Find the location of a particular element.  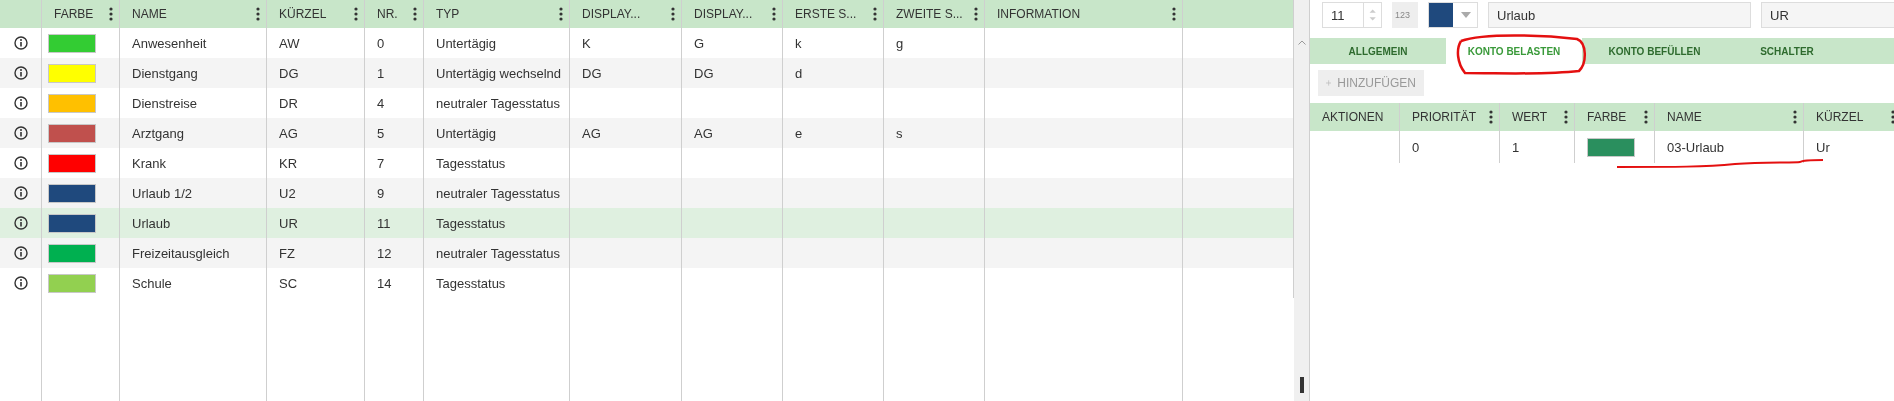

table-cell: 11 is located at coordinates (384, 223).